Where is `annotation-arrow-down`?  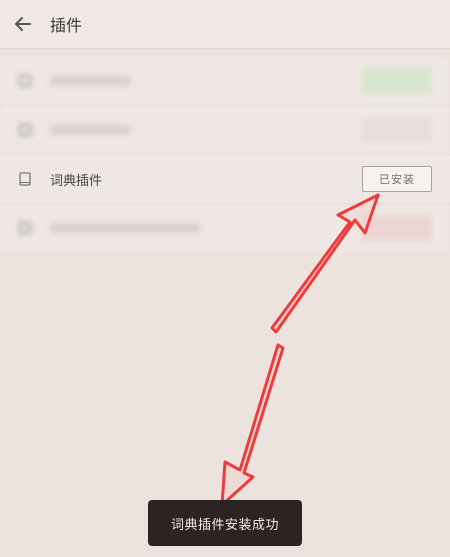 annotation-arrow-down is located at coordinates (252, 425).